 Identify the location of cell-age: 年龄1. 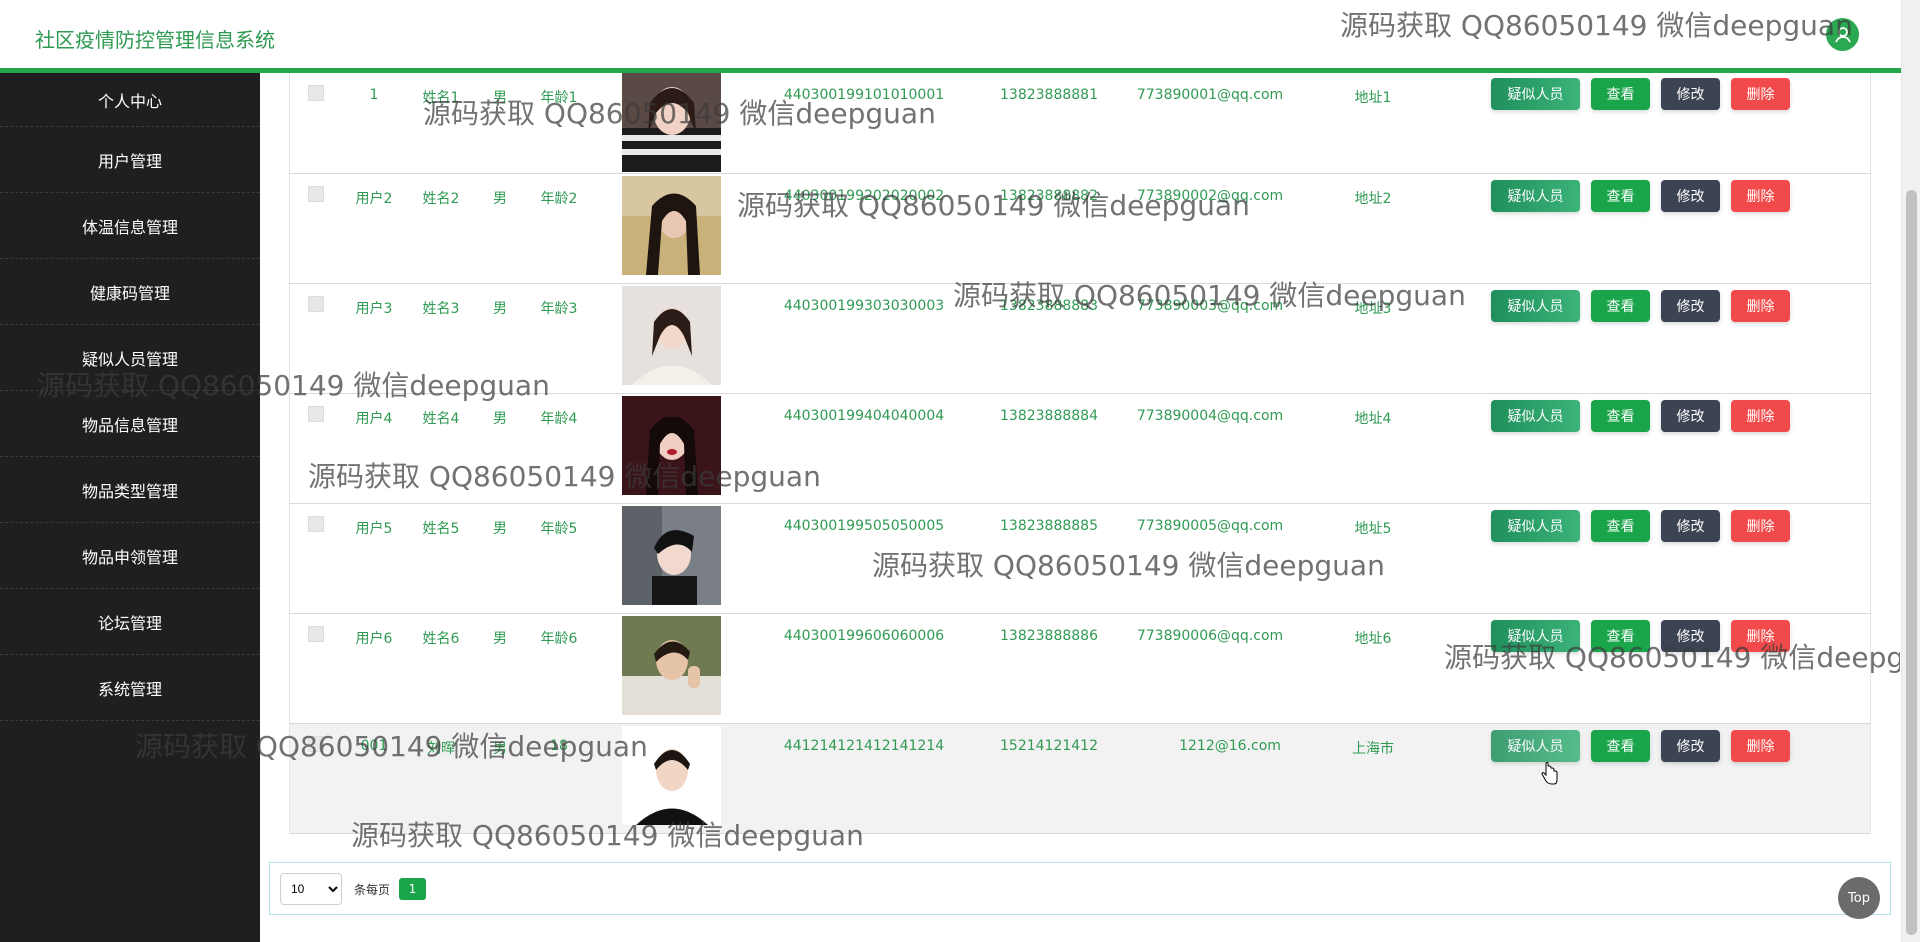
(559, 98).